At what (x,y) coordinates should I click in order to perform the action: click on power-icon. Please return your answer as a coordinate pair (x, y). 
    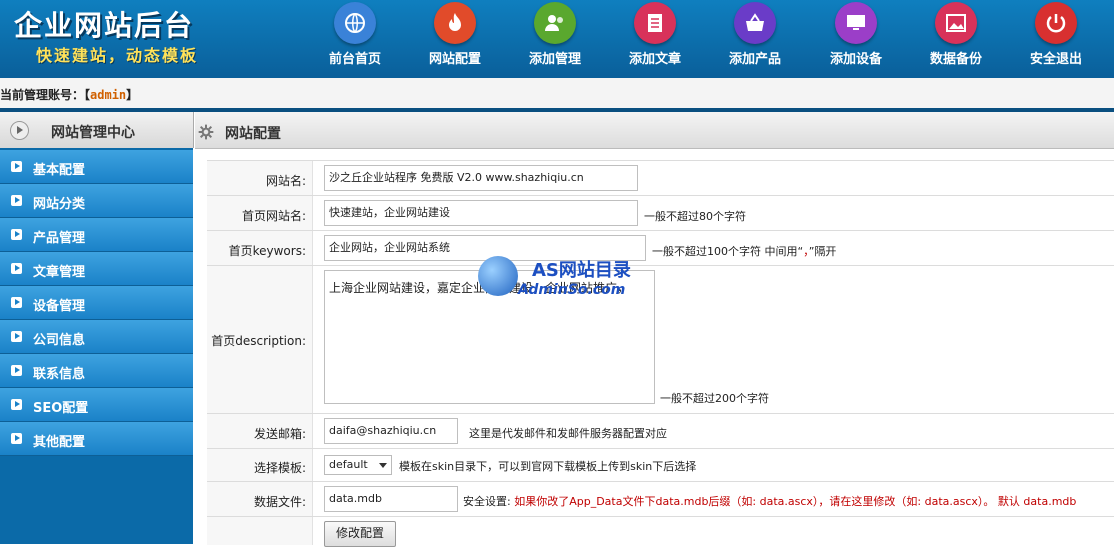
    Looking at the image, I should click on (1056, 23).